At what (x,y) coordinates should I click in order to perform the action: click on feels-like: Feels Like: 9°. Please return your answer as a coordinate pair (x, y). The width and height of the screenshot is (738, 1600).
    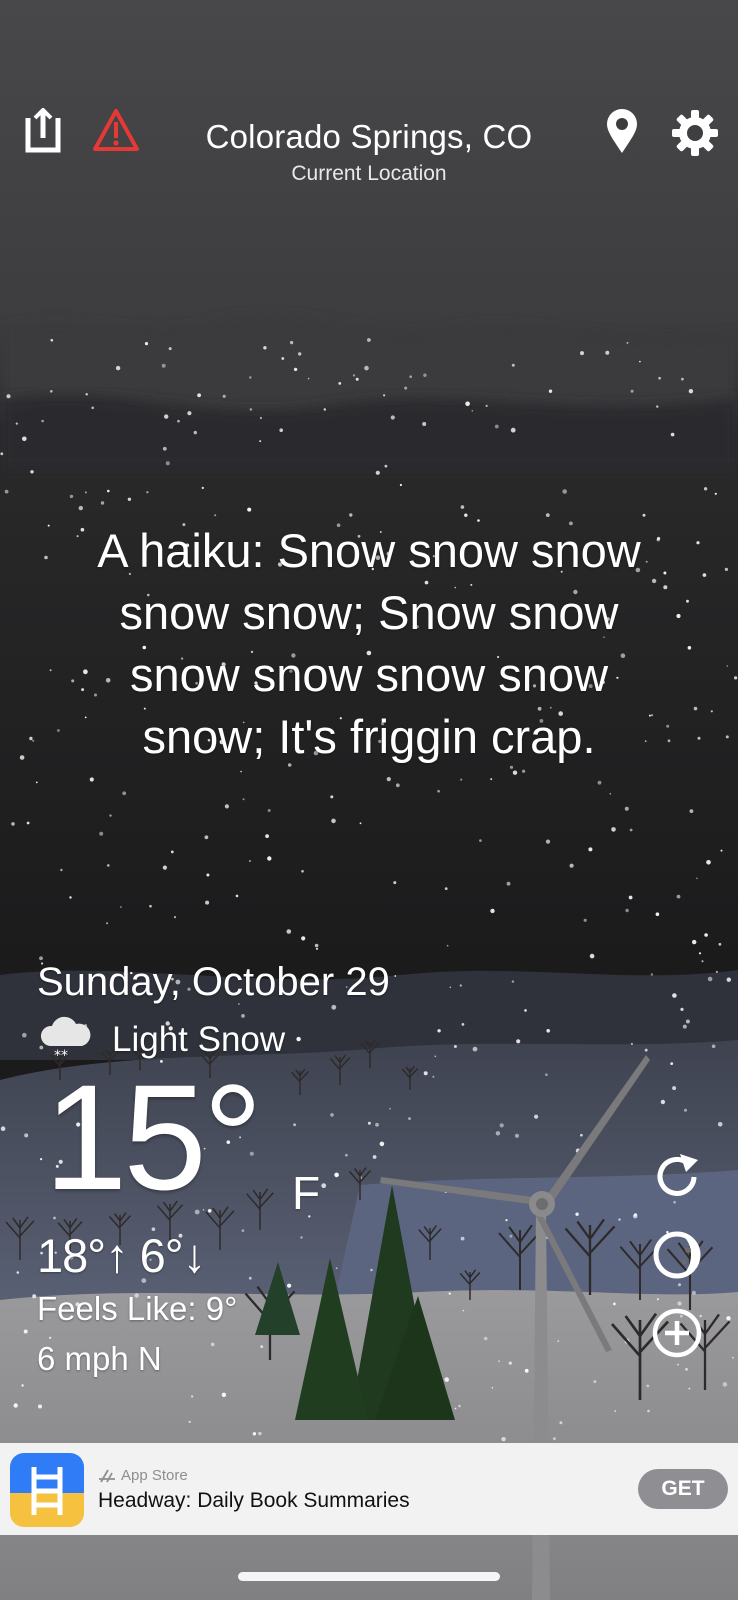
    Looking at the image, I should click on (137, 1308).